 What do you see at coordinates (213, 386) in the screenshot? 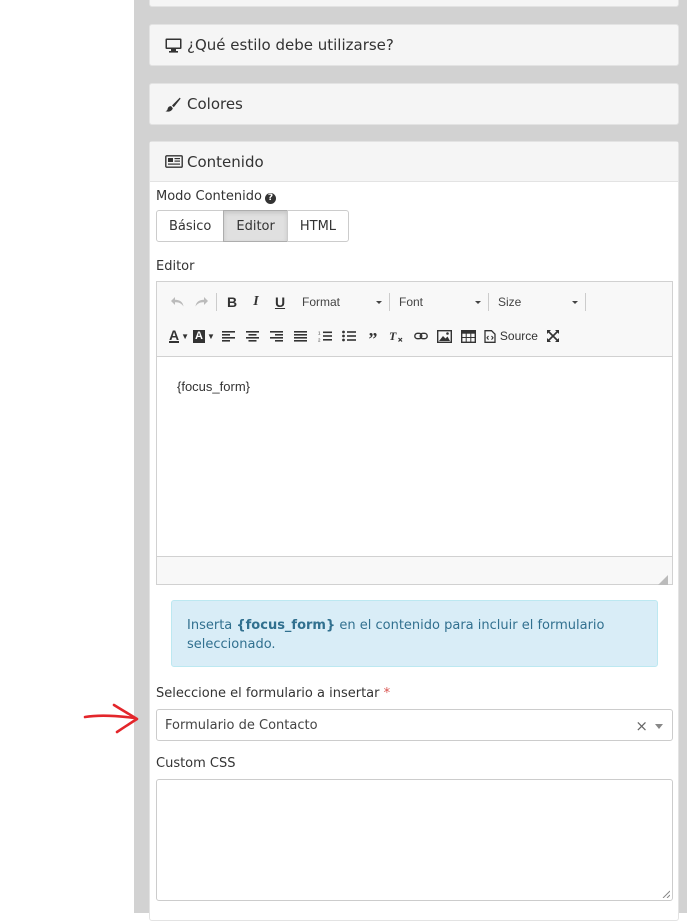
I see `editor-body-text: {focus_form}` at bounding box center [213, 386].